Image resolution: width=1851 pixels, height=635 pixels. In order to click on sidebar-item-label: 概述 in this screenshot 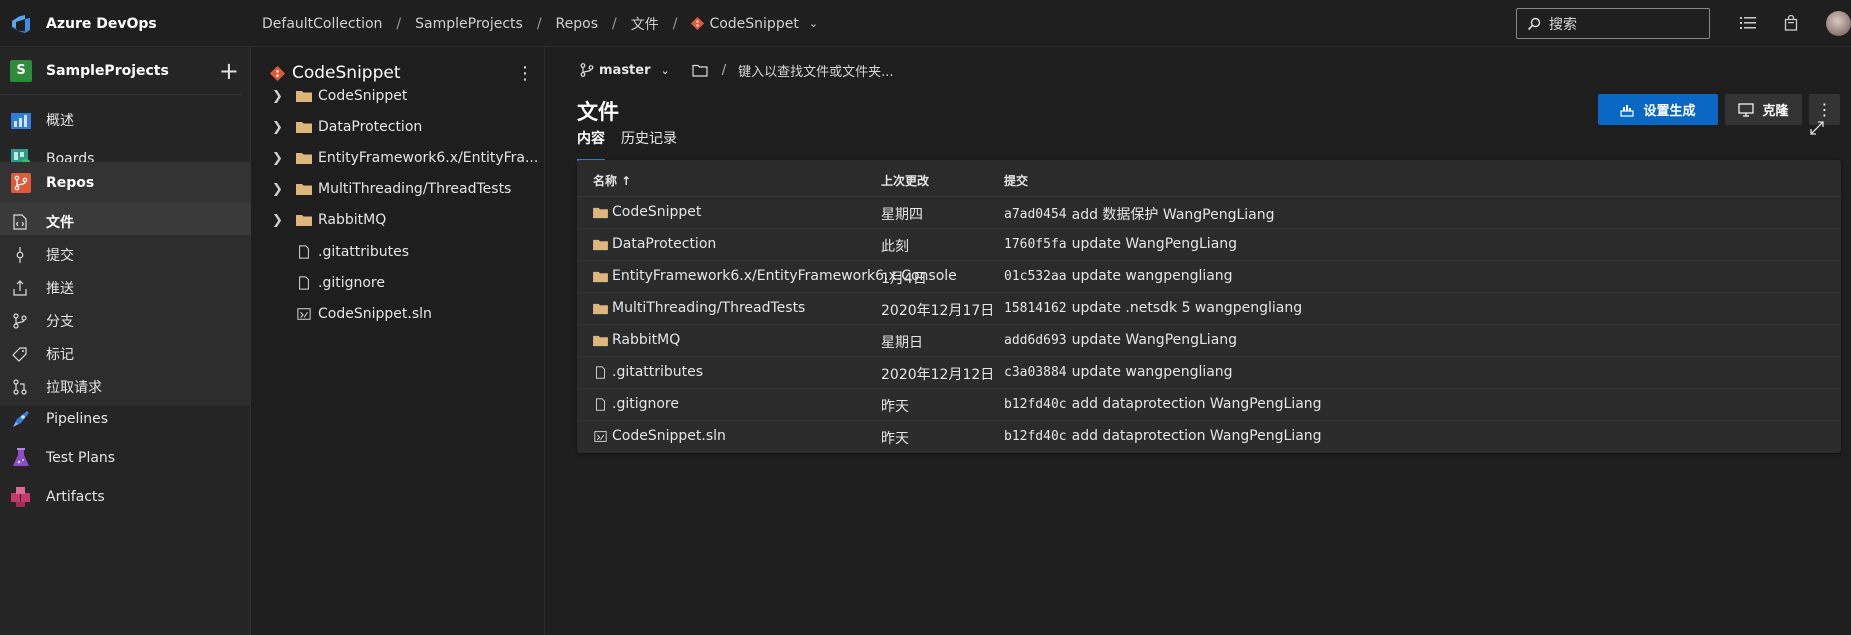, I will do `click(60, 121)`.